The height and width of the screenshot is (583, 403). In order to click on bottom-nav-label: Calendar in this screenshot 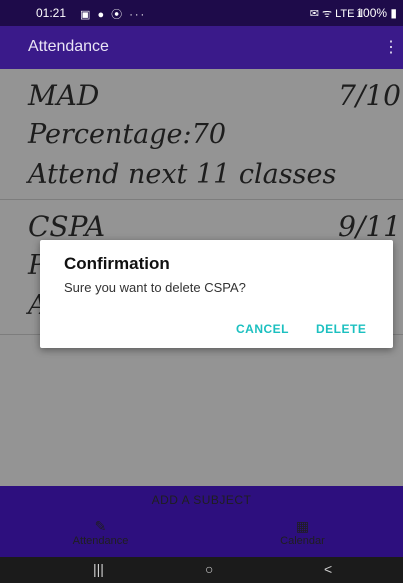, I will do `click(302, 541)`.